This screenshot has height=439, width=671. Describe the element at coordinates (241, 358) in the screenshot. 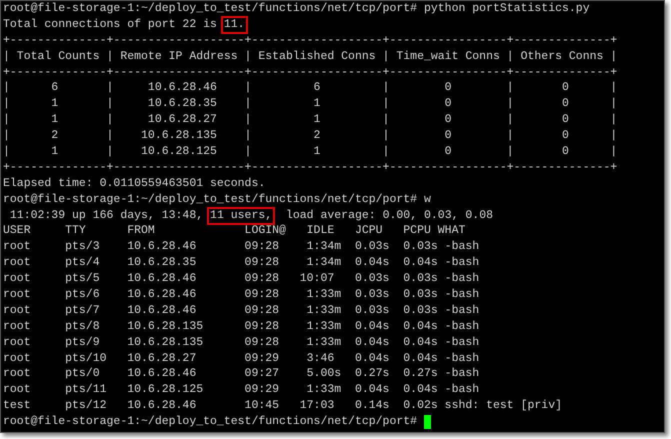

I see `terminal-line: root pts/10 10.6.28.27 09:29 3:46 0.04s 0.04s -bash` at that location.